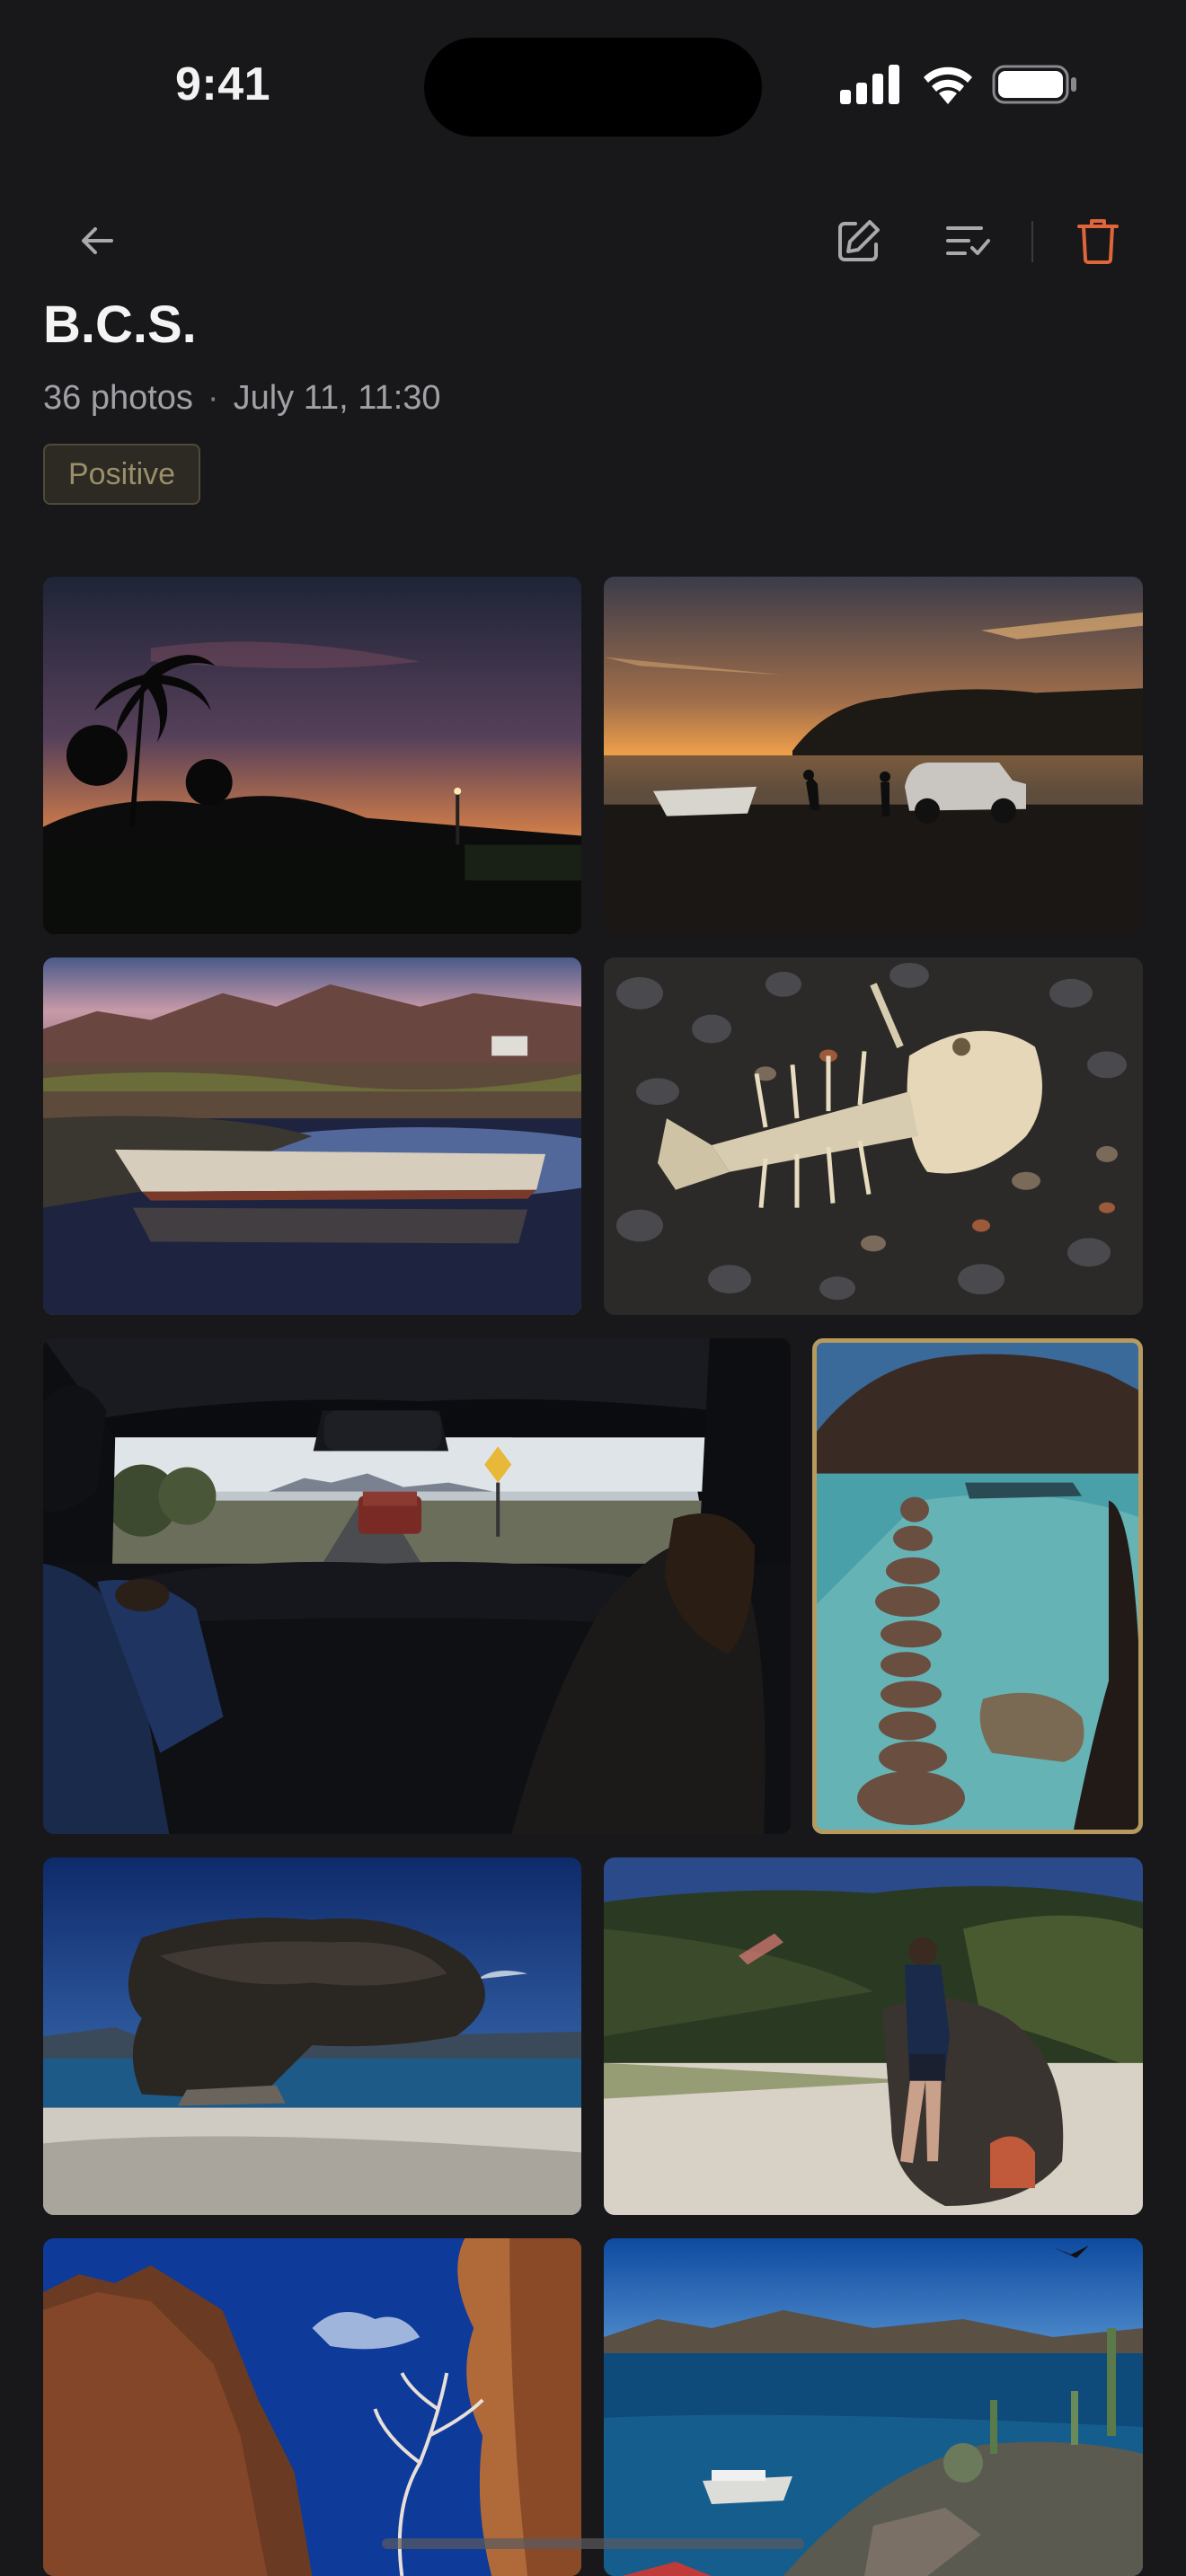 Image resolution: width=1186 pixels, height=2576 pixels. I want to click on delete-button, so click(1098, 240).